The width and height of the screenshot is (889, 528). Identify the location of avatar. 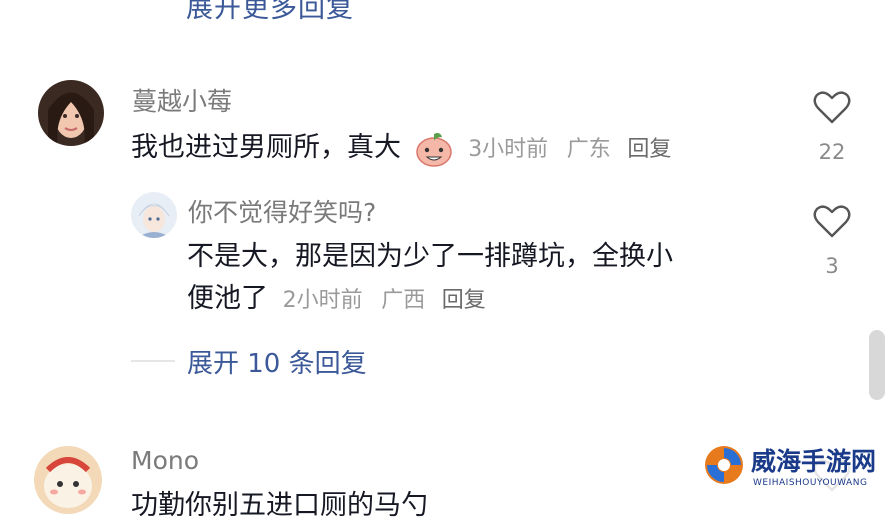
(71, 113).